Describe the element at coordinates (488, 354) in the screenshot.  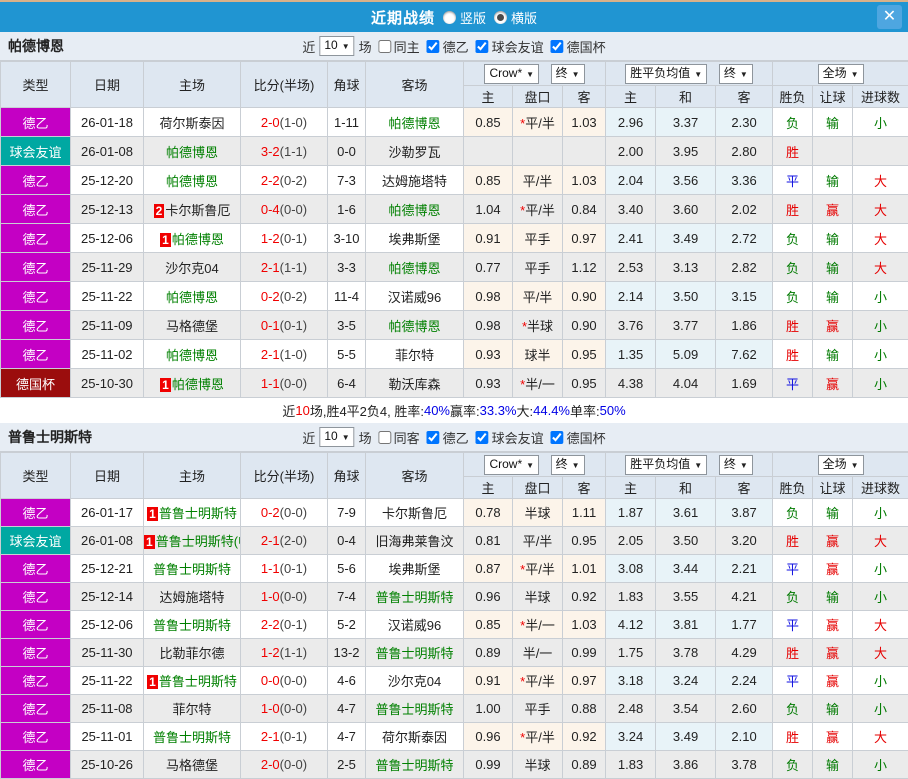
I see `home-odds-cell: 0.93` at that location.